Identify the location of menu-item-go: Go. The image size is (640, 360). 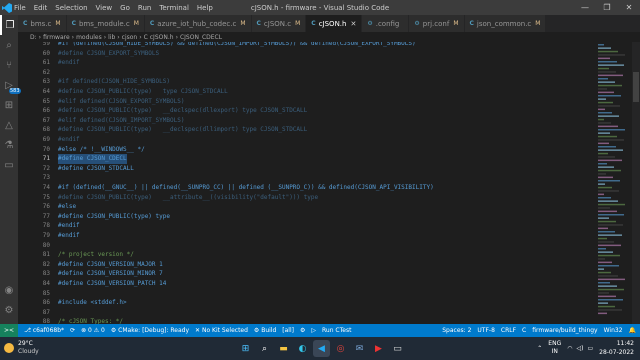
(125, 8).